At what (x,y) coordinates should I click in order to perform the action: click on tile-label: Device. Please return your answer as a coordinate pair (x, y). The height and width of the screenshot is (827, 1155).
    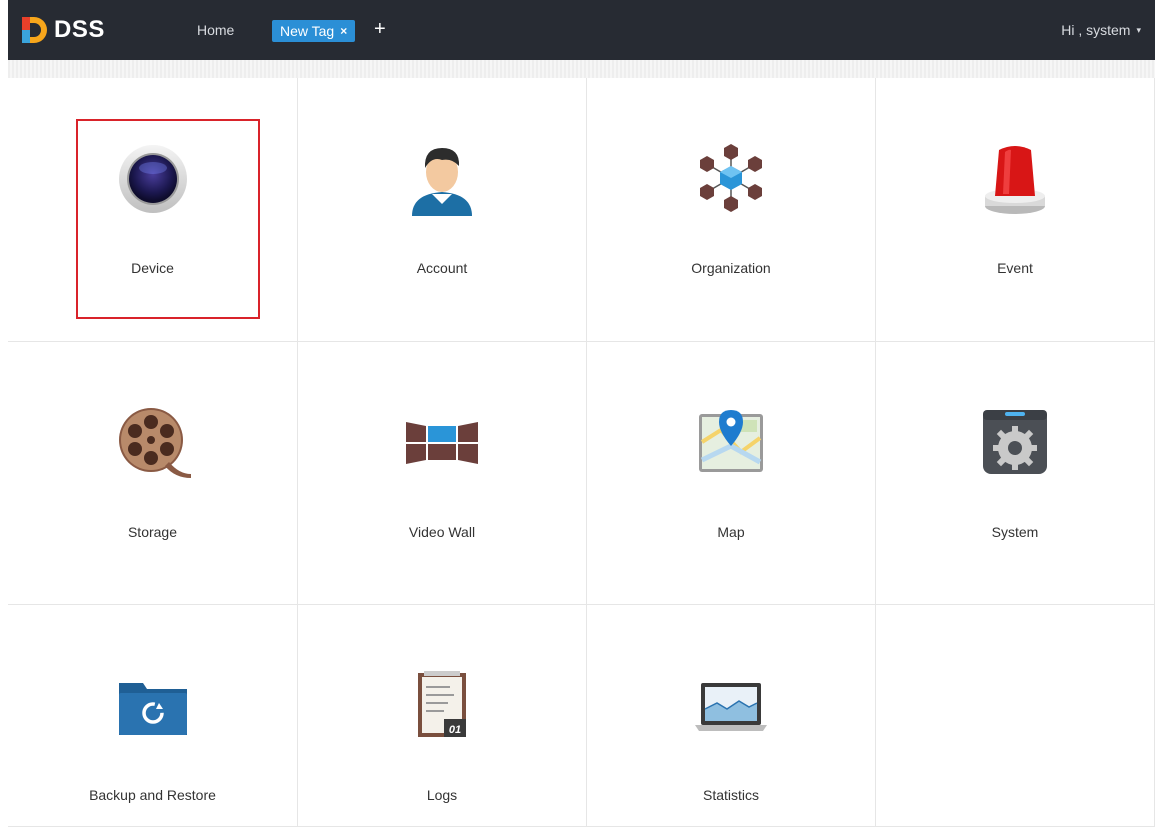
    Looking at the image, I should click on (152, 268).